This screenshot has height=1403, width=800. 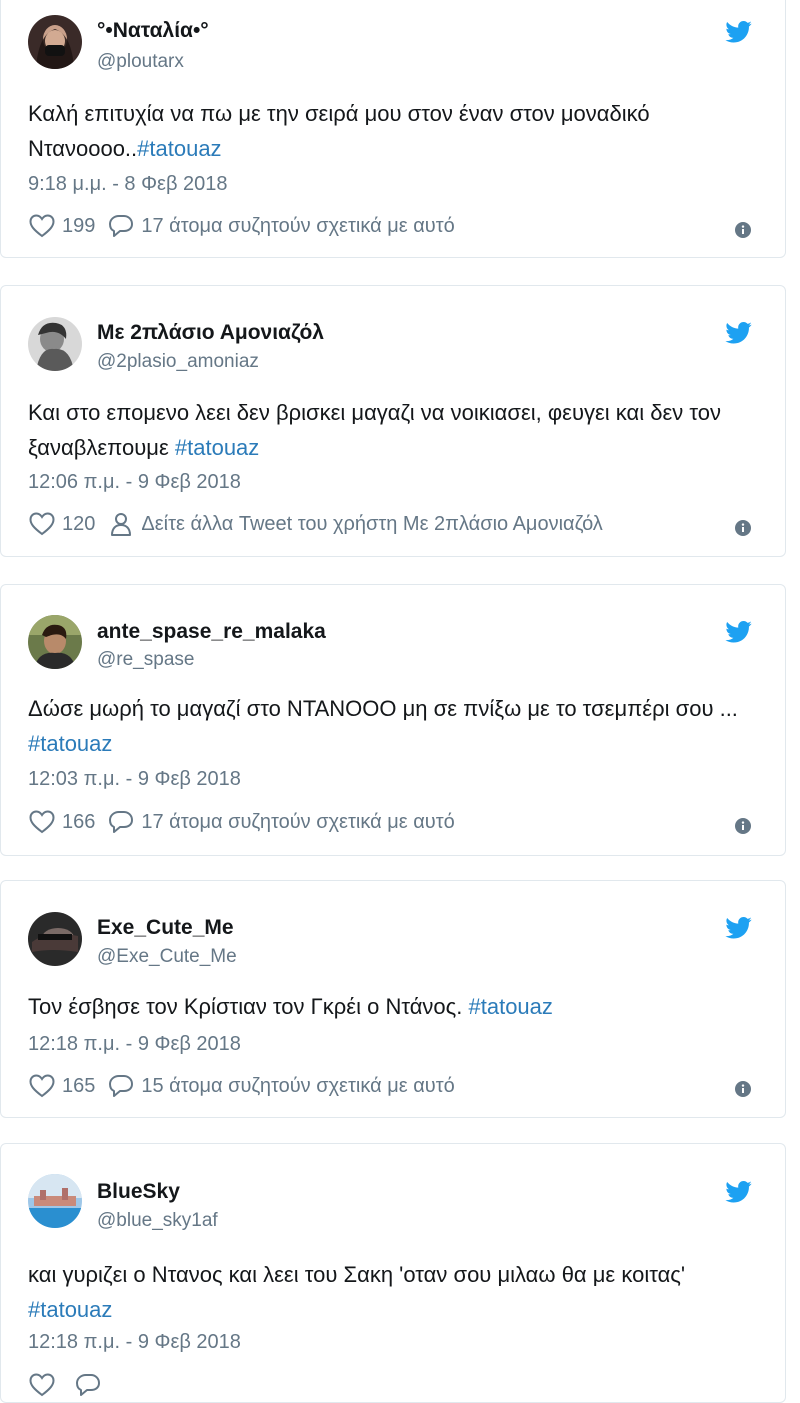 I want to click on tweet-actions: 199 17 άτομα συζητούν σχετικά με αυτό, so click(x=241, y=226).